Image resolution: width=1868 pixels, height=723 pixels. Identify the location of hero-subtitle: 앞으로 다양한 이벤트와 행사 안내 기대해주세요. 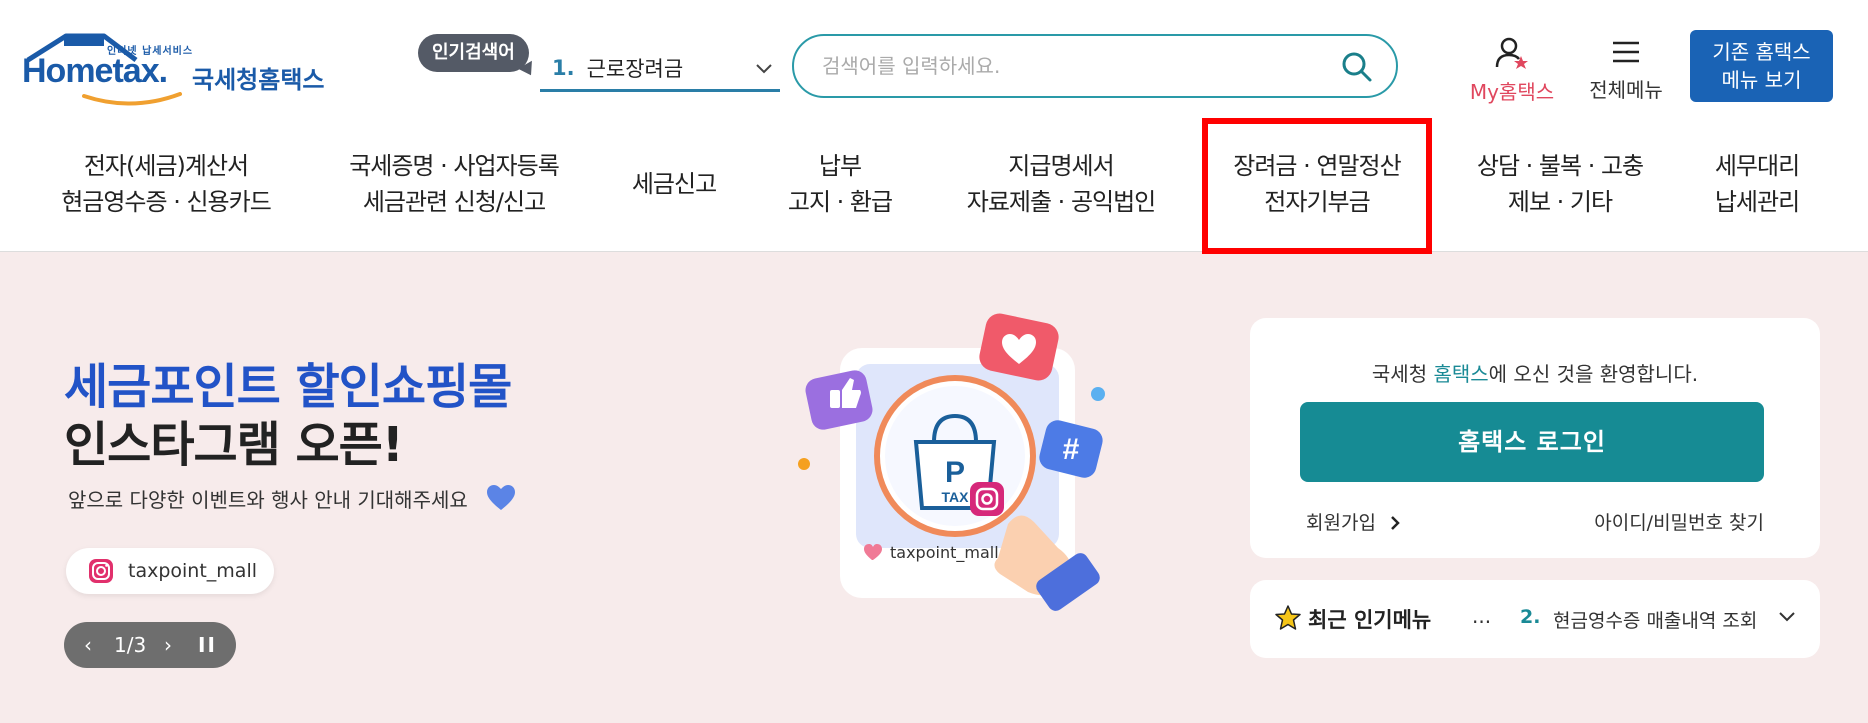
(268, 500).